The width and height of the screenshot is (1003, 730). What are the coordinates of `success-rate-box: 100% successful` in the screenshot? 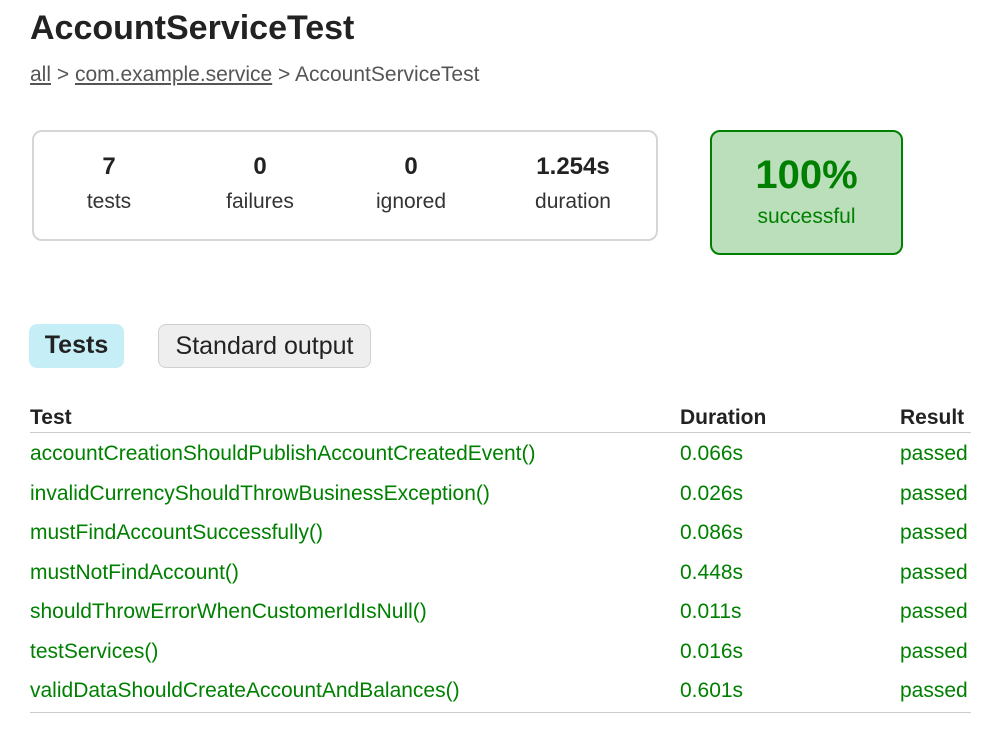 It's located at (806, 192).